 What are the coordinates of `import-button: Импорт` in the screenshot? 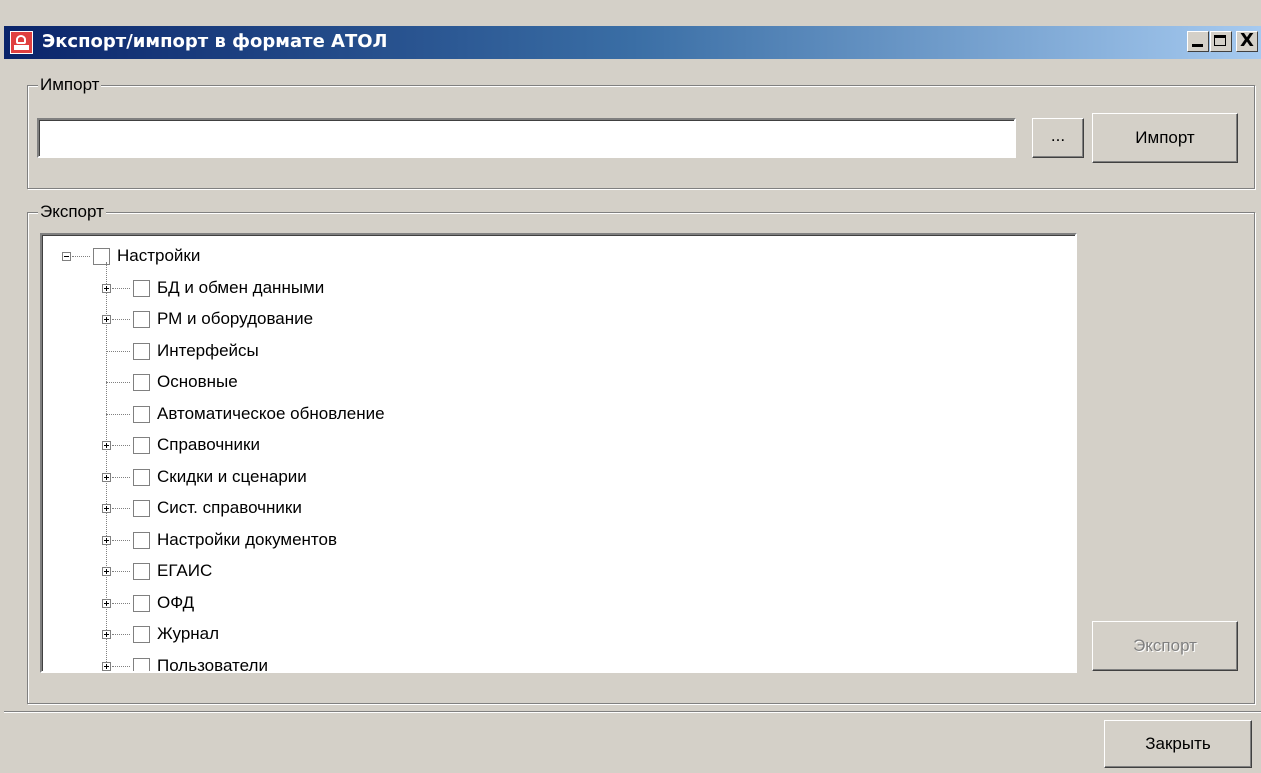 It's located at (1165, 138).